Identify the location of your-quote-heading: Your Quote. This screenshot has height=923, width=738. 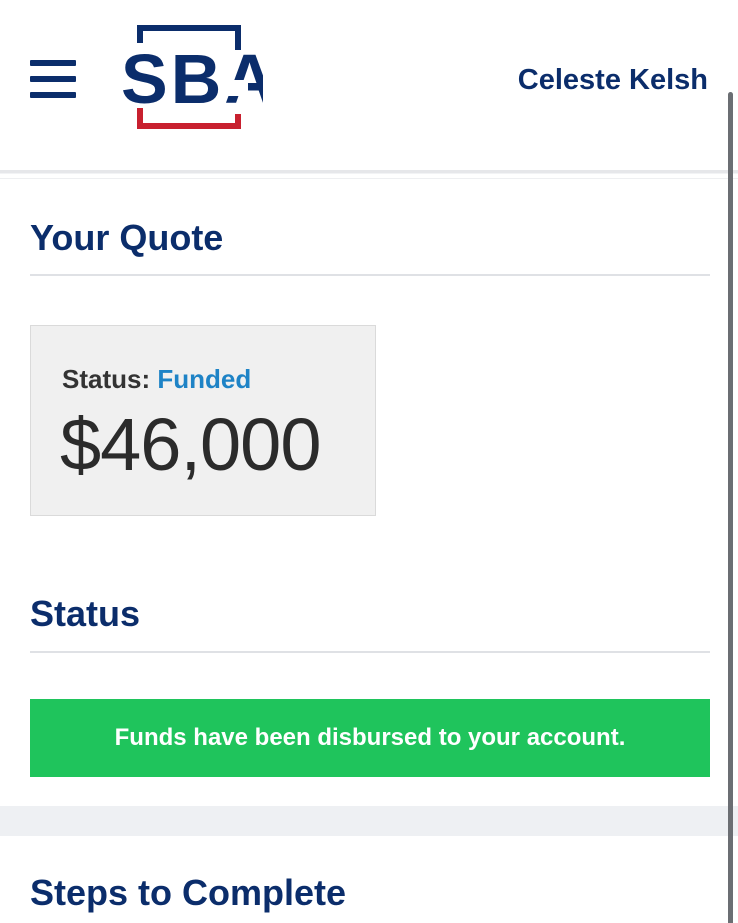
(127, 237).